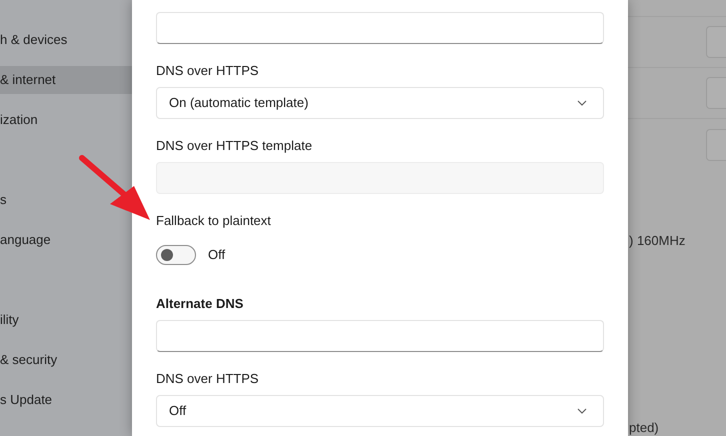 The height and width of the screenshot is (436, 726). I want to click on field-label: Fallback to plaintext, so click(214, 220).